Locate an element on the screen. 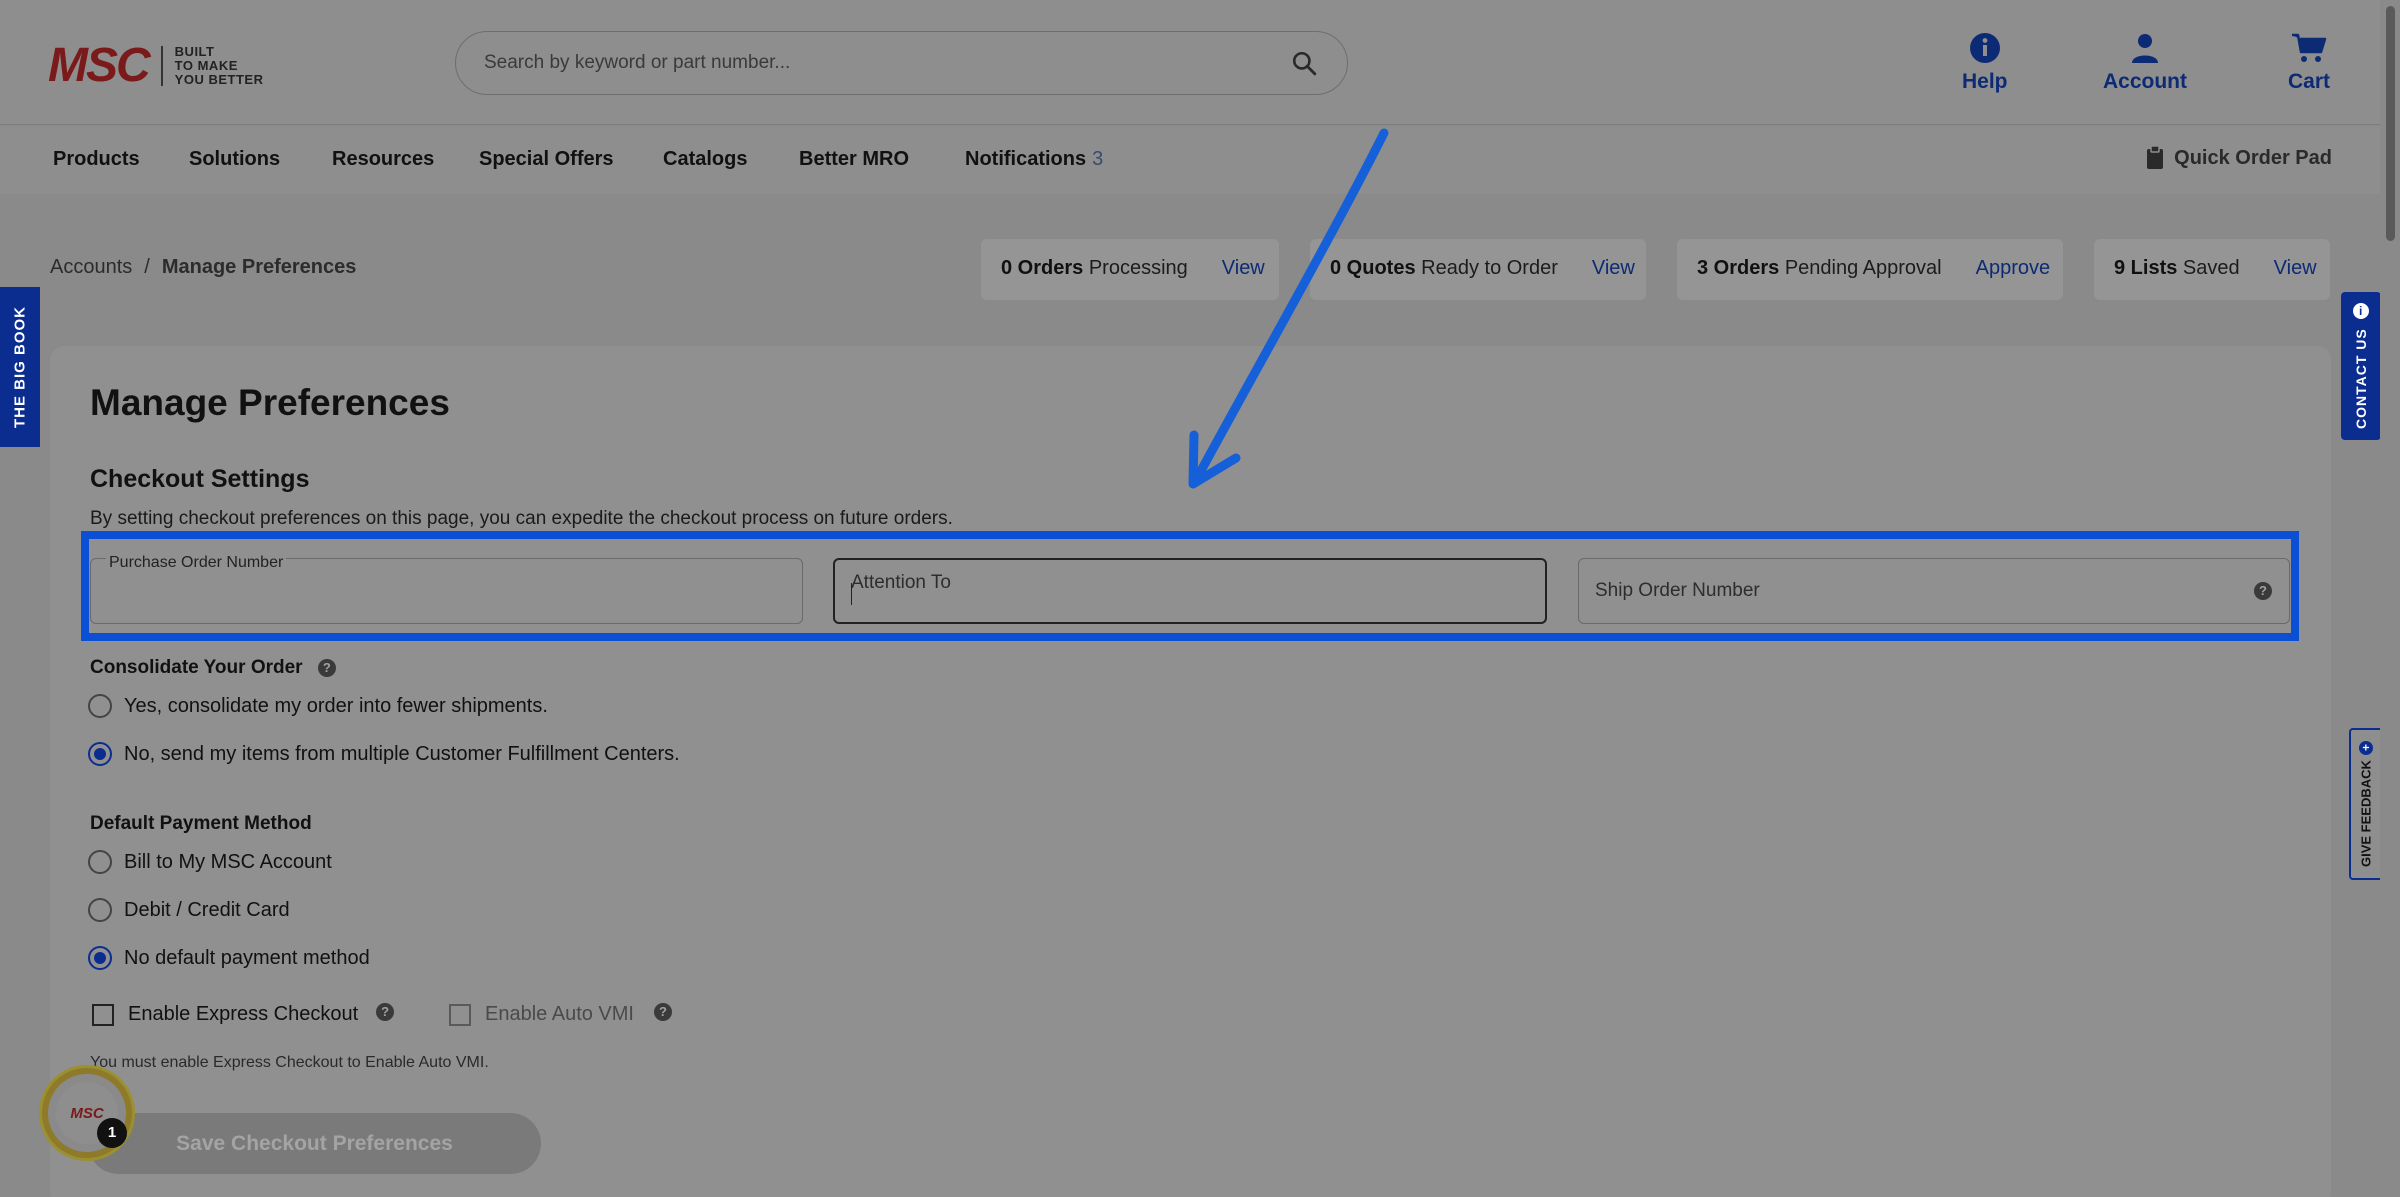 This screenshot has width=2400, height=1197. help-button: Help is located at coordinates (1985, 63).